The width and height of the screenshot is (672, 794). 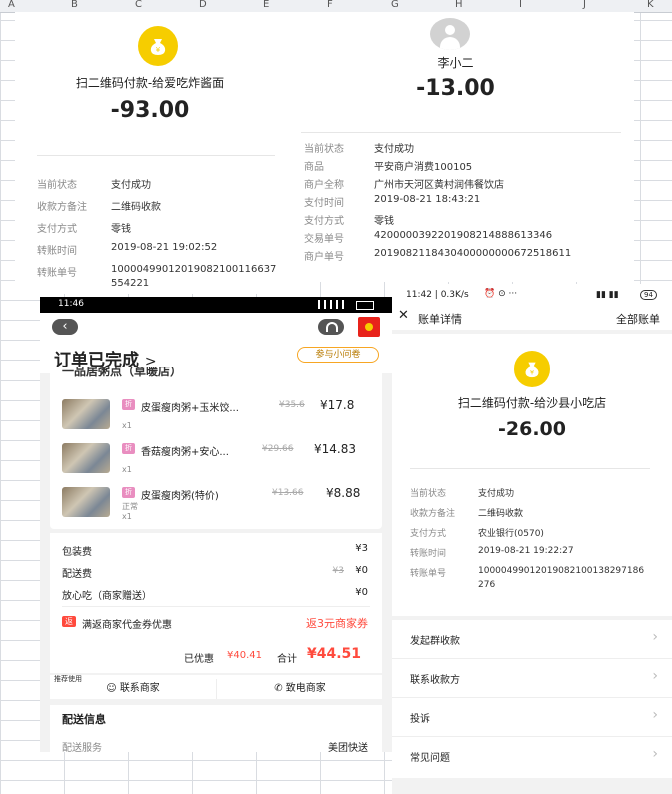 I want to click on row-label: 转账单号, so click(x=428, y=574).